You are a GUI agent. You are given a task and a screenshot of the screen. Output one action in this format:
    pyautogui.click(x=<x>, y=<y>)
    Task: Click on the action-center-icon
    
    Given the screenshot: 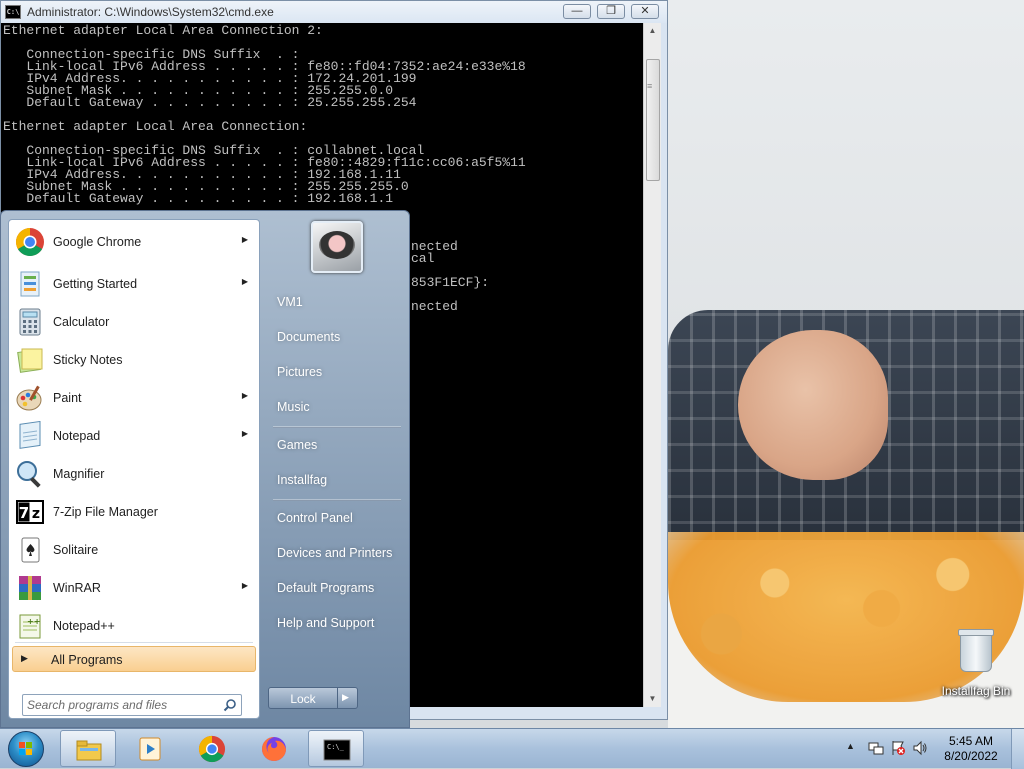 What is the action you would take?
    pyautogui.click(x=898, y=748)
    